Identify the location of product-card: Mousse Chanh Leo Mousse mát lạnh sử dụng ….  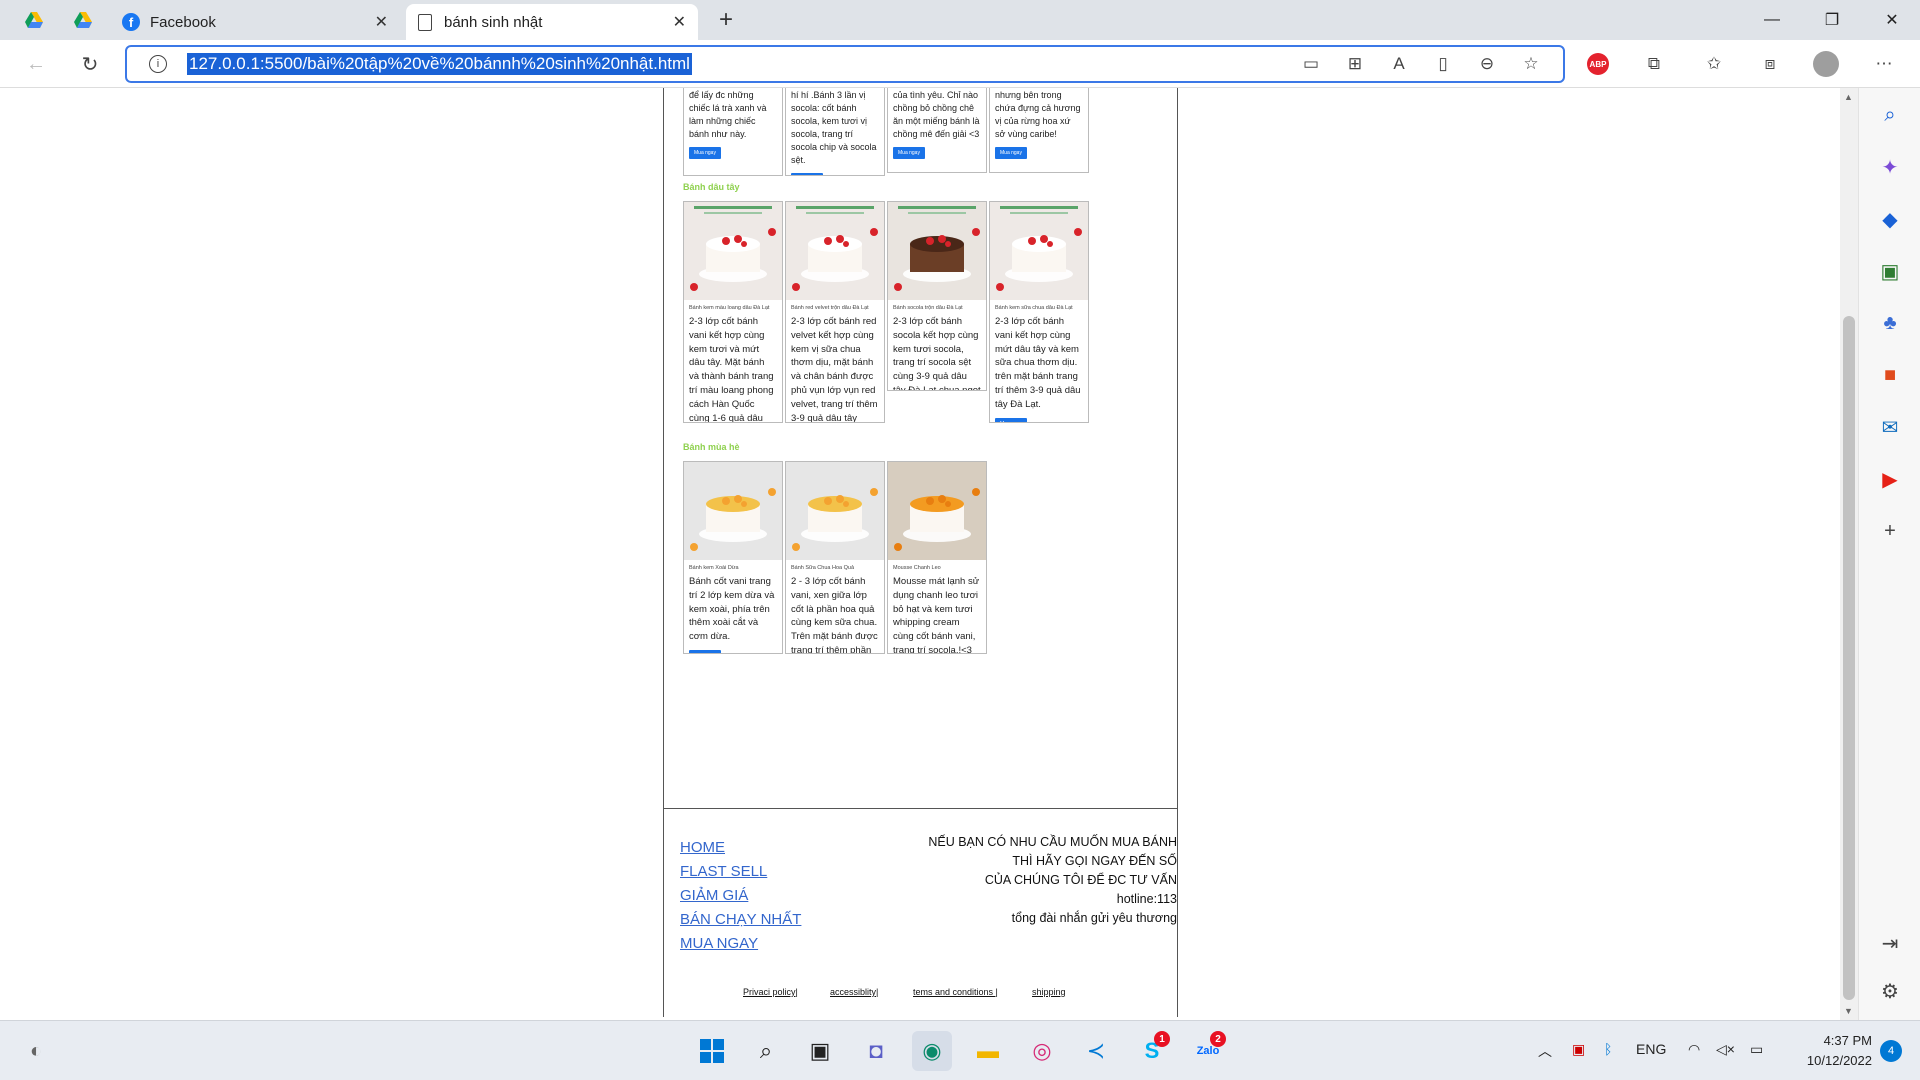
(937, 557).